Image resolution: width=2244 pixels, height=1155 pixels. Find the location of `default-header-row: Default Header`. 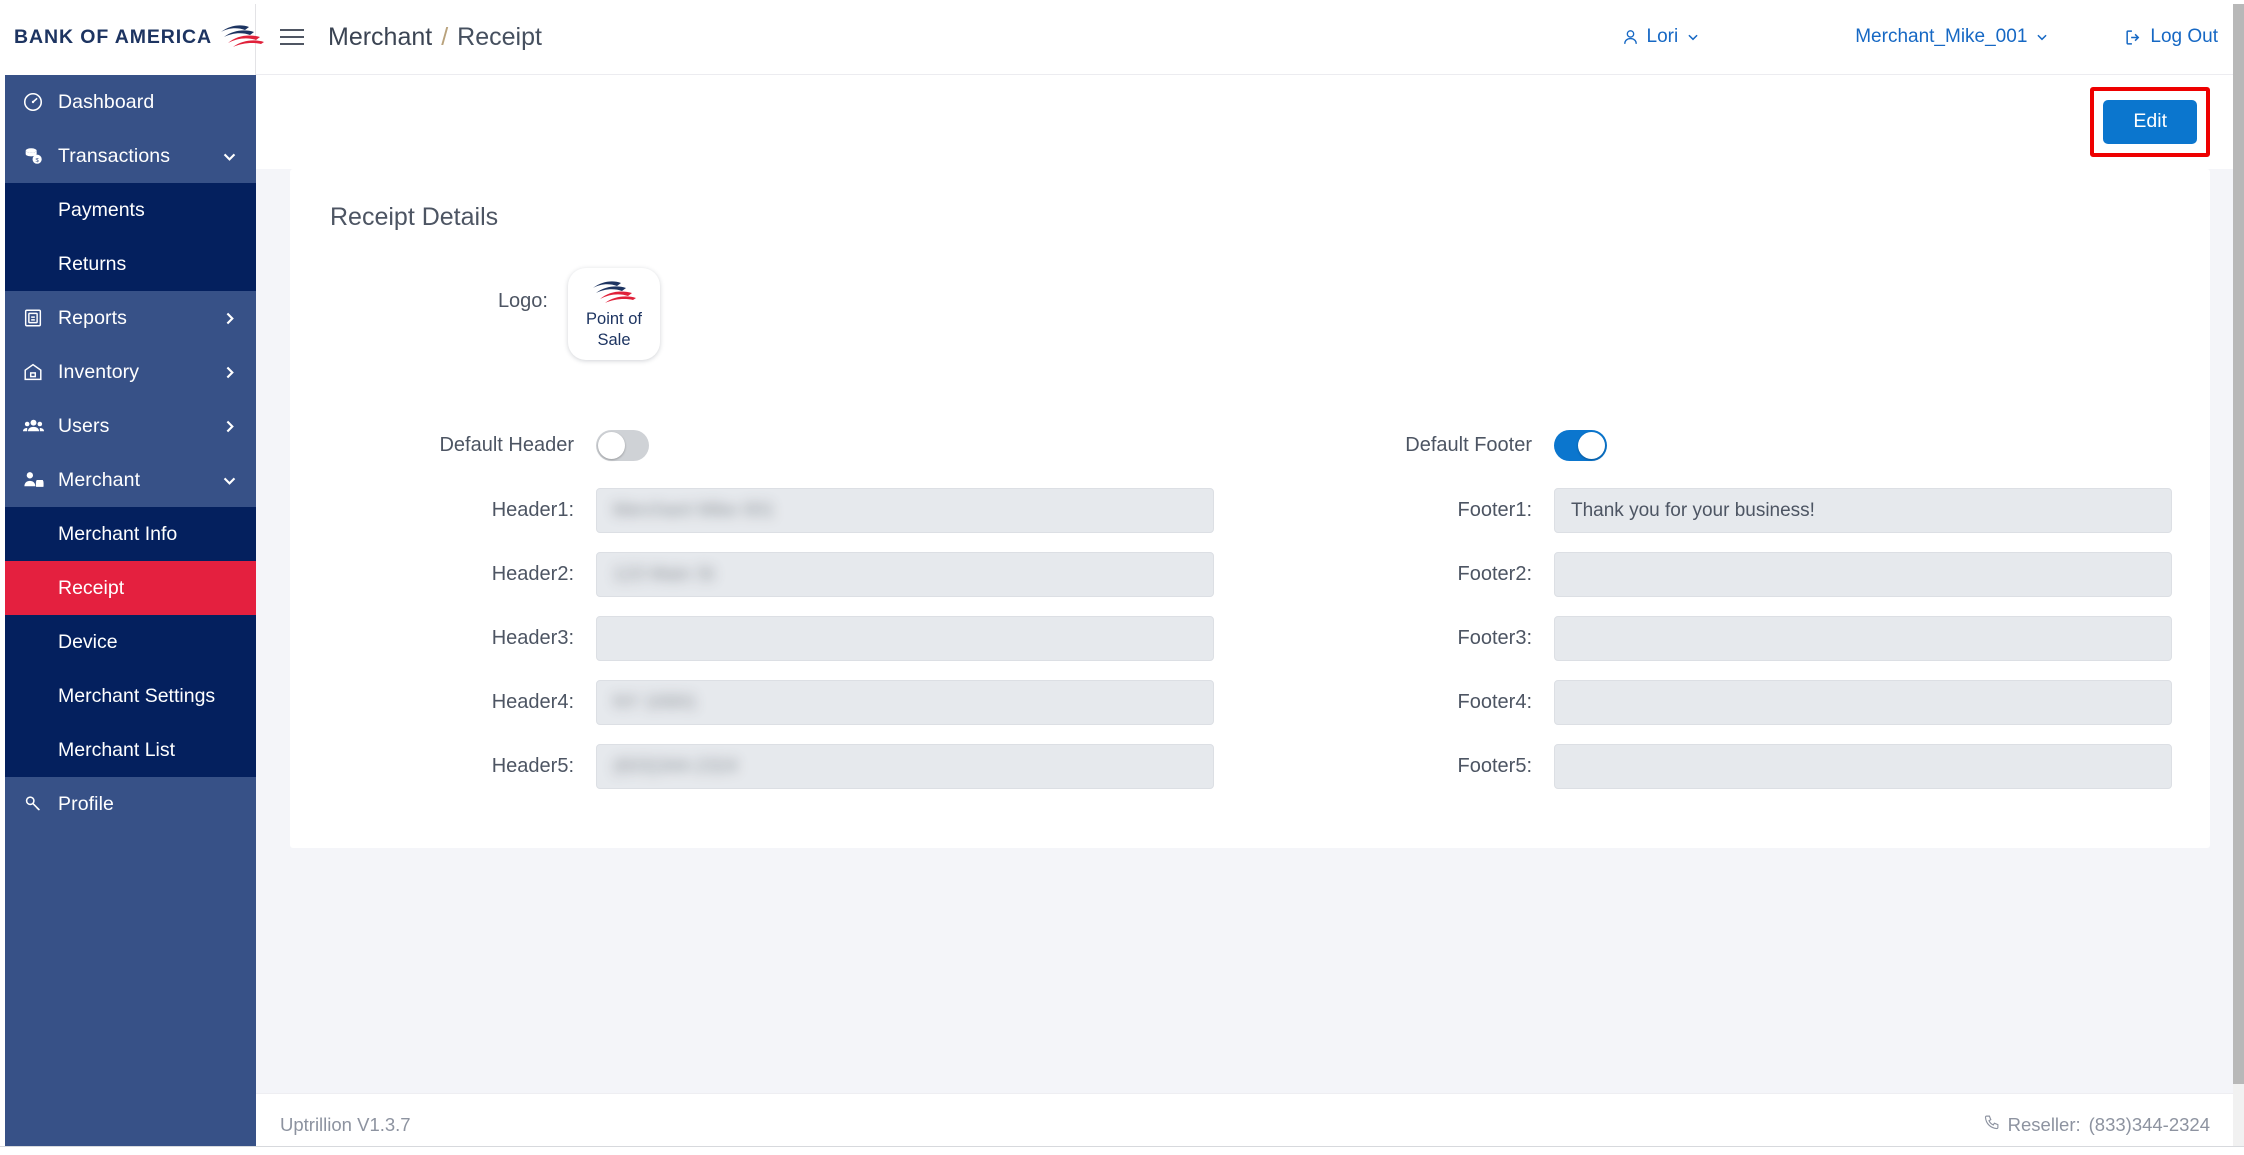

default-header-row: Default Header is located at coordinates (771, 445).